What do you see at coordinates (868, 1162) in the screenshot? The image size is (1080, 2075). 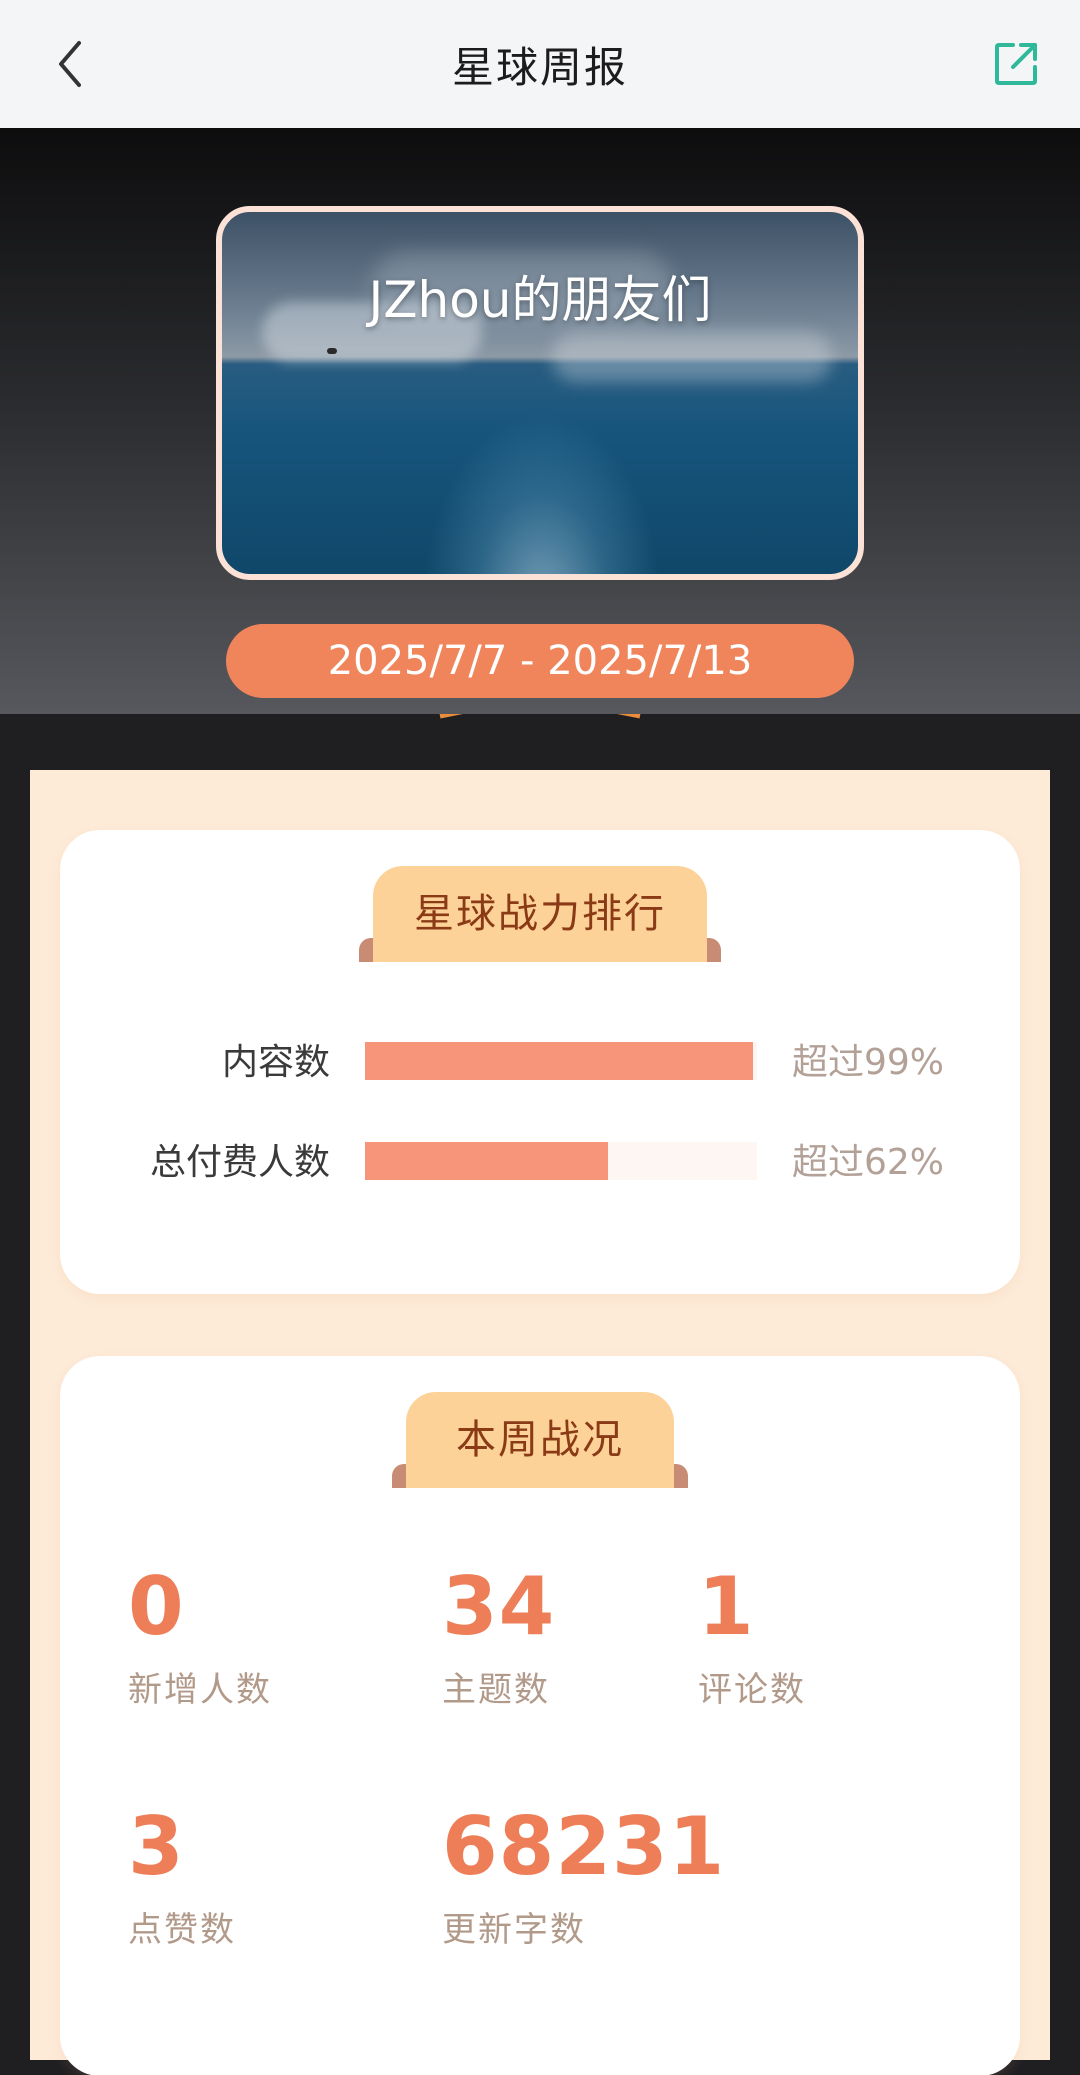 I see `rank-value: 超过62%` at bounding box center [868, 1162].